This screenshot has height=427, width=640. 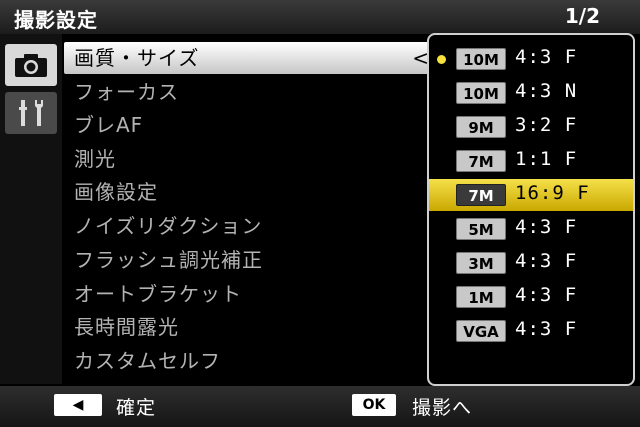 I want to click on option-9m-32f: 9M 3:2 F, so click(x=531, y=127).